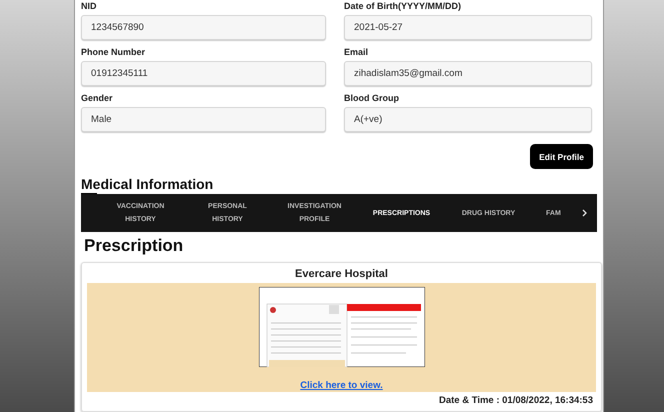 Image resolution: width=664 pixels, height=412 pixels. I want to click on prescription-heading: Prescription, so click(134, 246).